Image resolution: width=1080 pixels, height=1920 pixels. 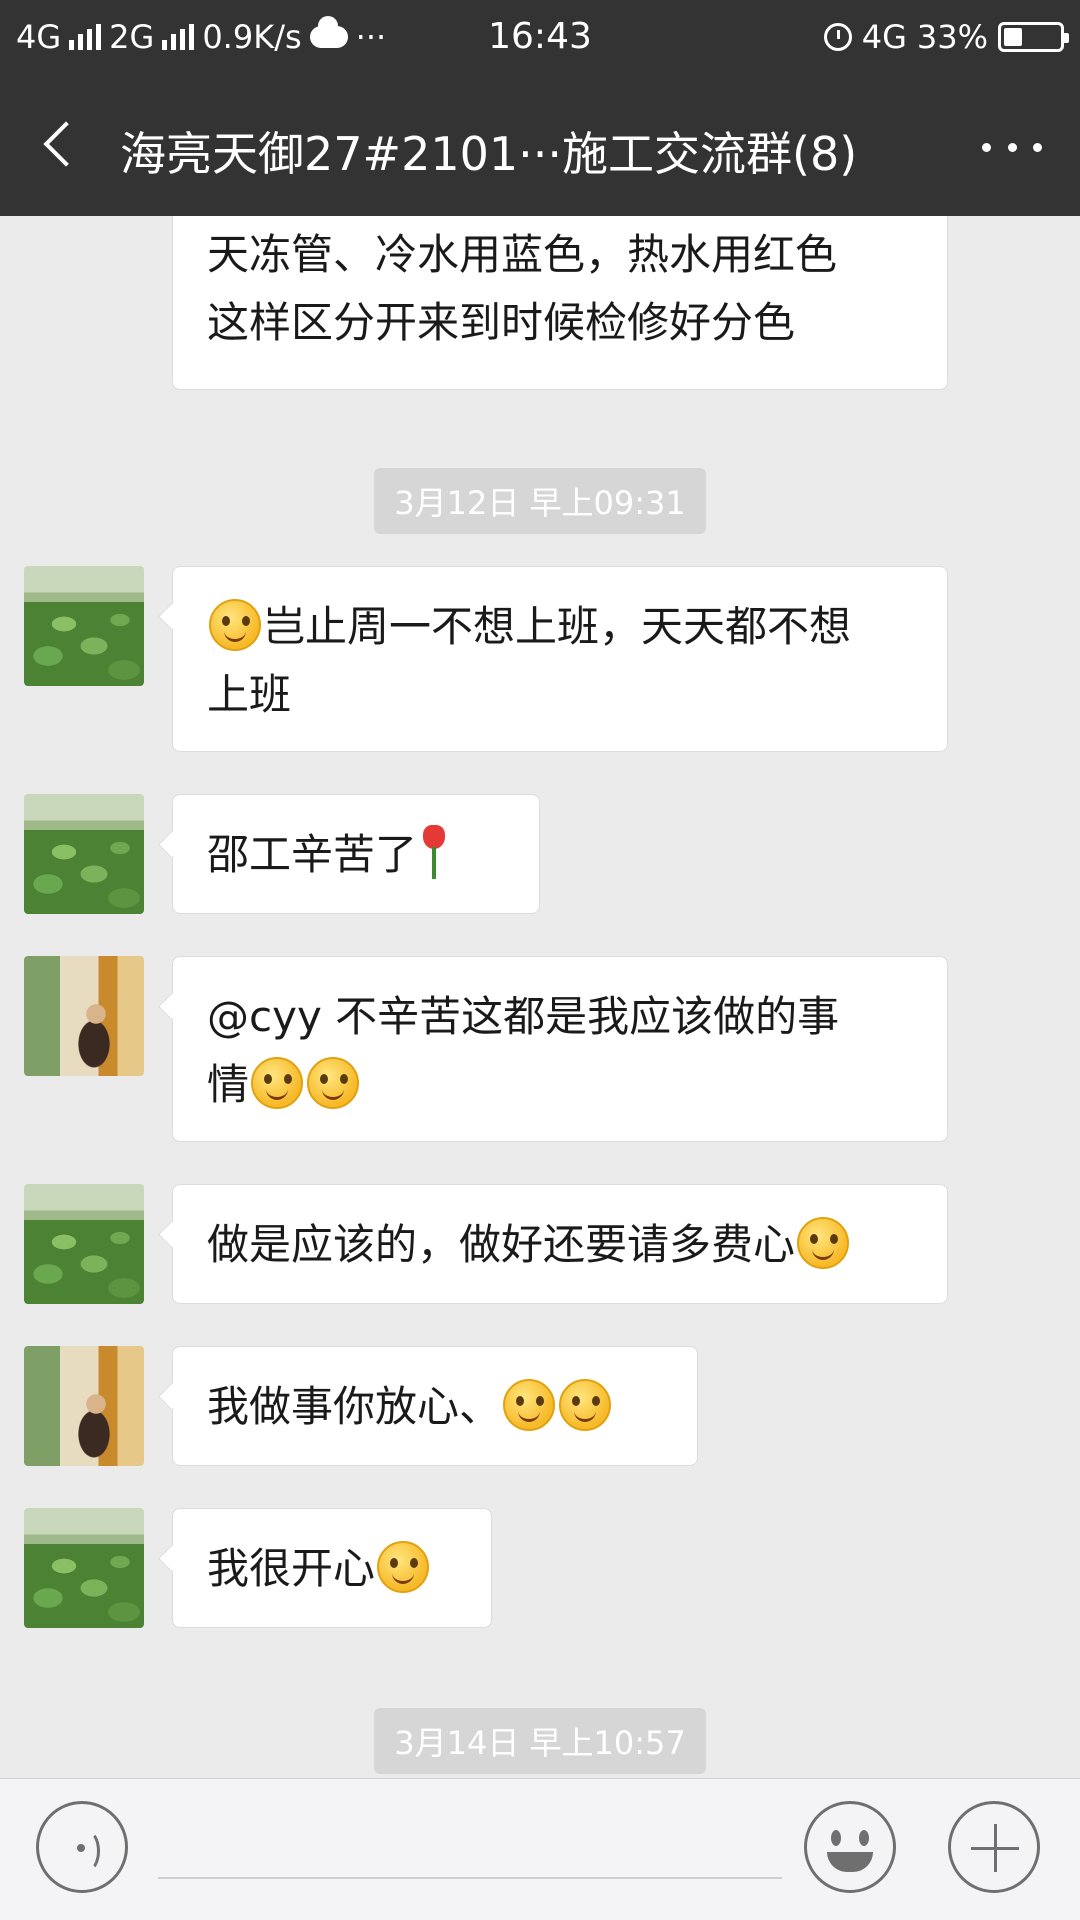 What do you see at coordinates (837, 37) in the screenshot?
I see `alarm-icon` at bounding box center [837, 37].